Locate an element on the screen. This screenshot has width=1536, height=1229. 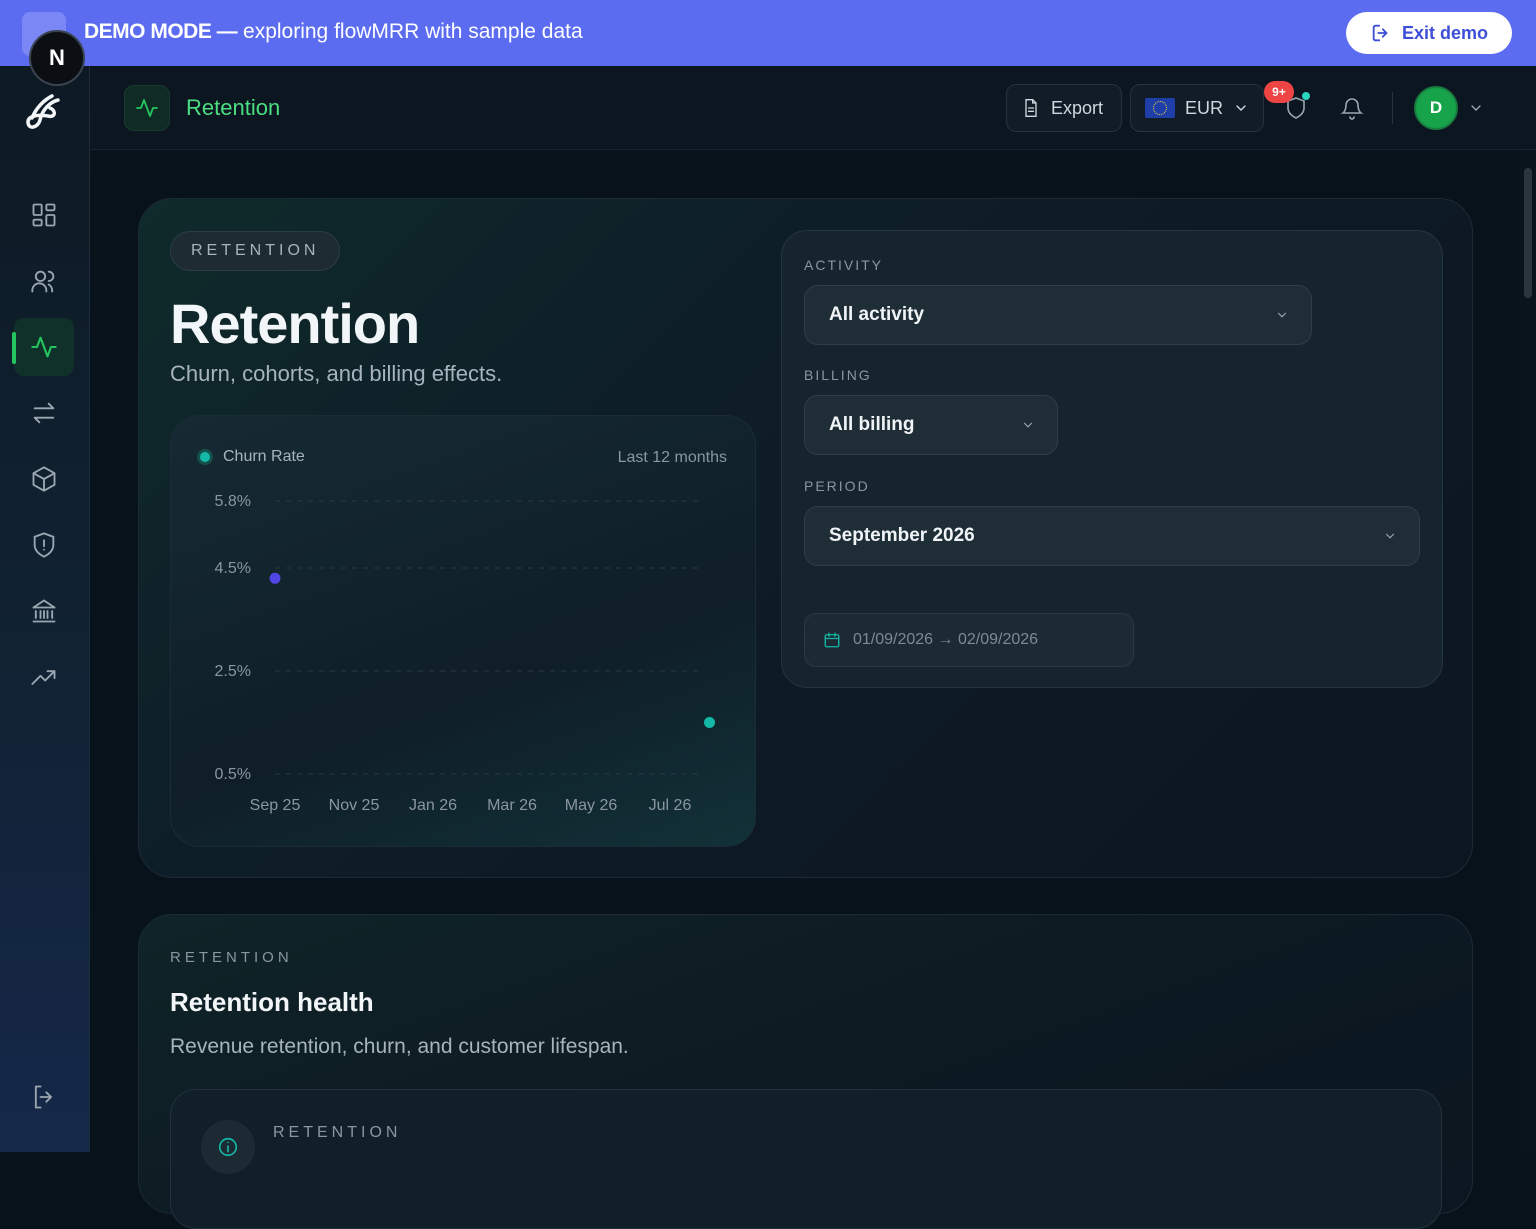
y-tick-label: 2.5% is located at coordinates (233, 671).